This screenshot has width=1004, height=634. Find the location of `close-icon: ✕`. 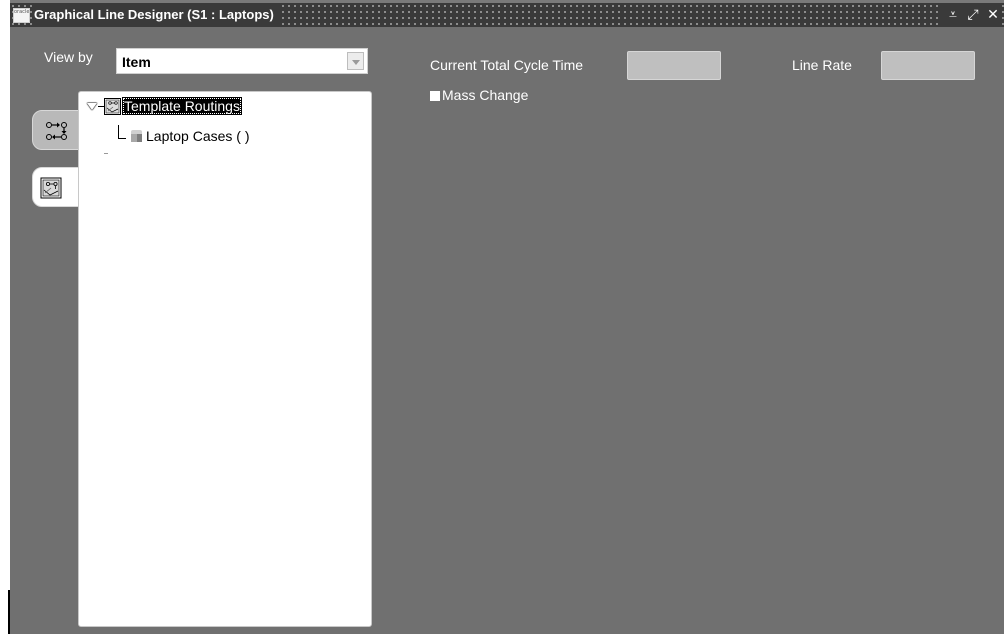

close-icon: ✕ is located at coordinates (993, 15).